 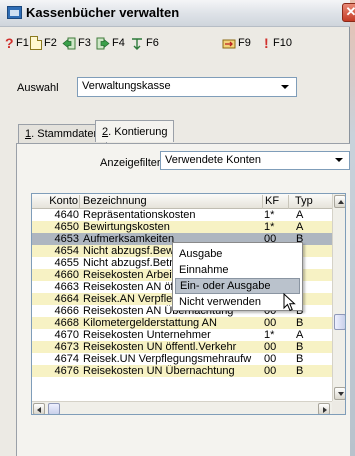 I want to click on close-button: ✕, so click(x=348, y=12).